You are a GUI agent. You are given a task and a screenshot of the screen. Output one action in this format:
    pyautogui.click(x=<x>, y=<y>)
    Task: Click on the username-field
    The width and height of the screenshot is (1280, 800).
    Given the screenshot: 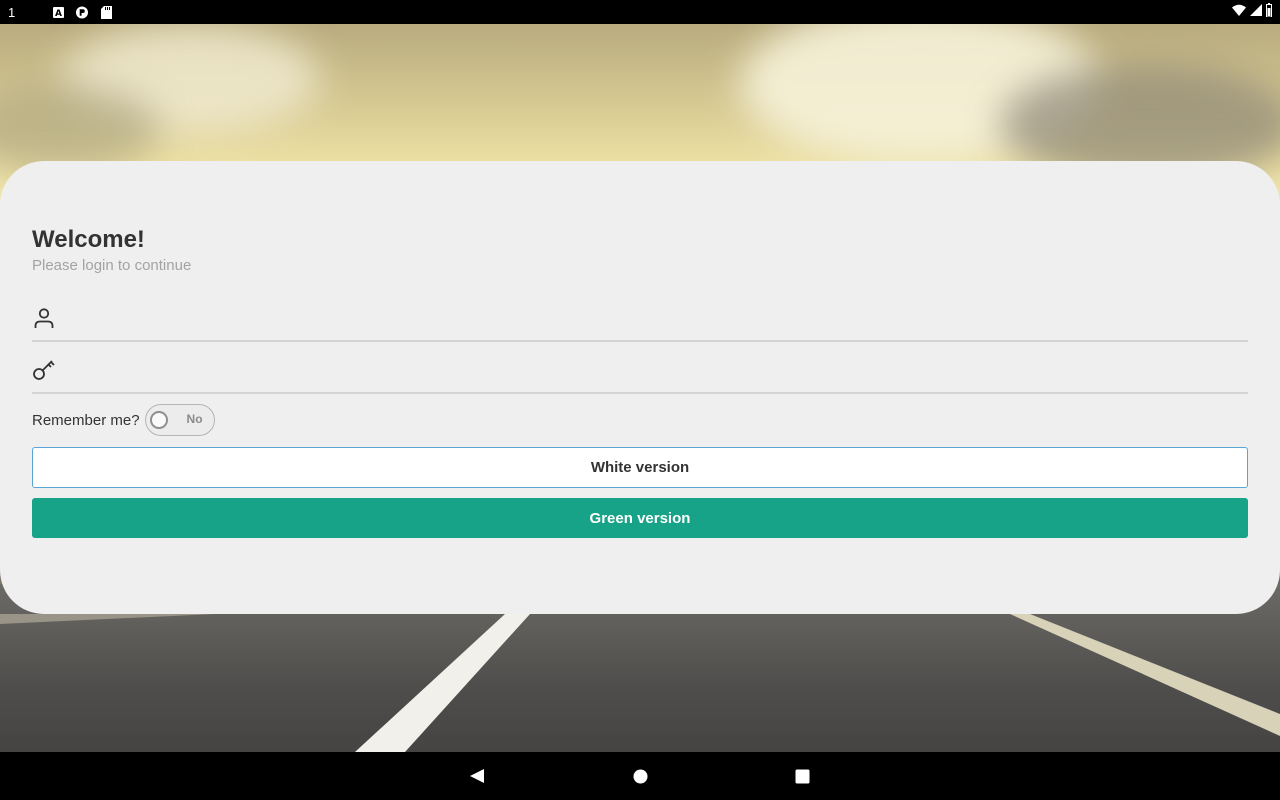 What is the action you would take?
    pyautogui.click(x=640, y=319)
    